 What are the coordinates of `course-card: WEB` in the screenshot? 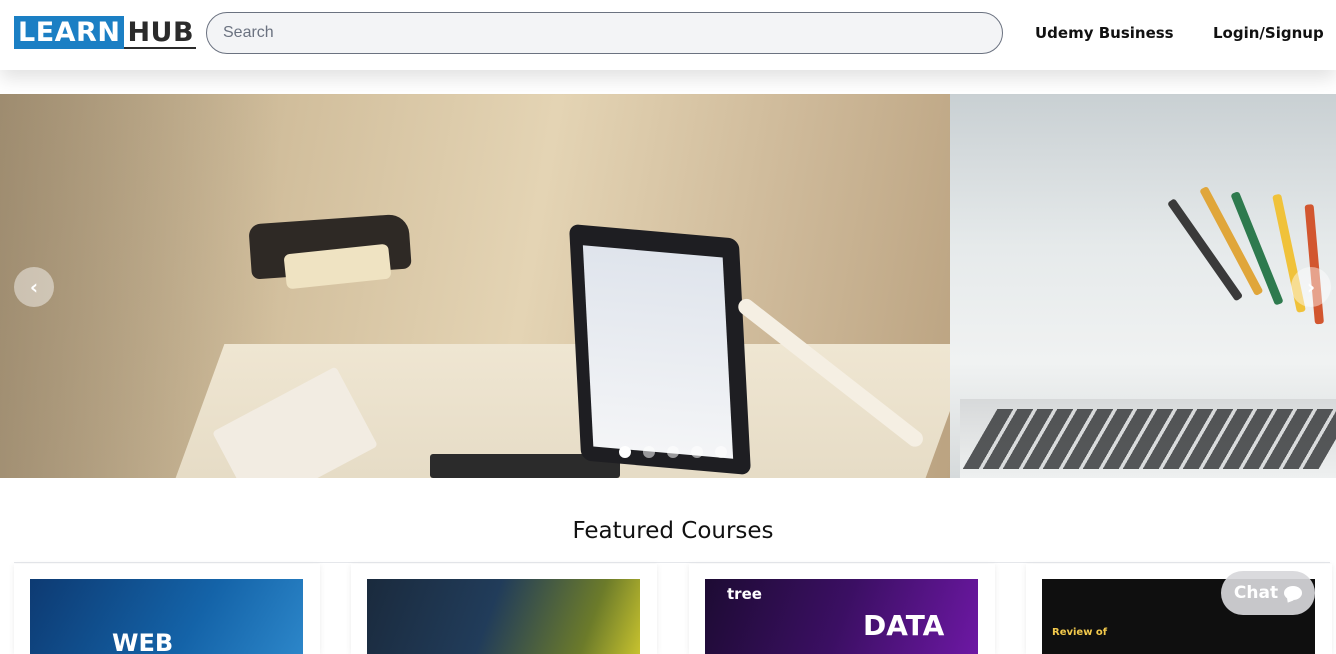 It's located at (167, 609).